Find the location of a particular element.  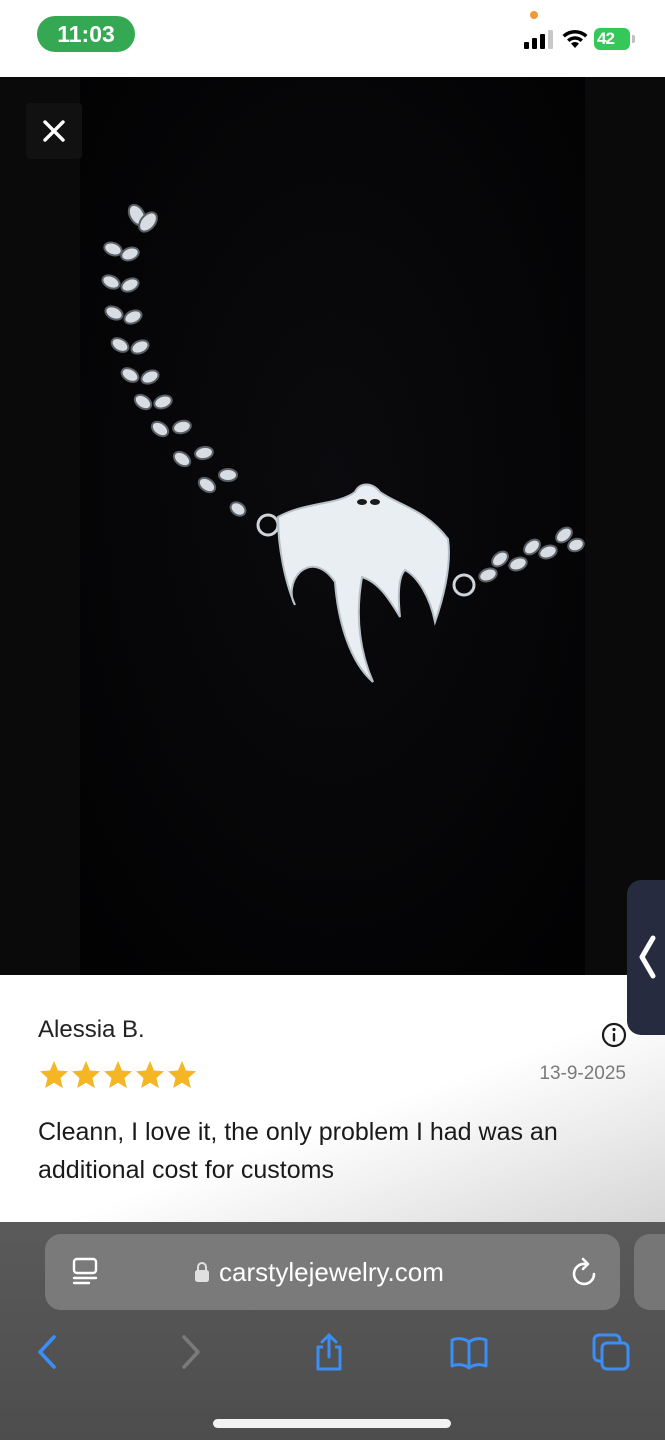

close-icon is located at coordinates (54, 131).